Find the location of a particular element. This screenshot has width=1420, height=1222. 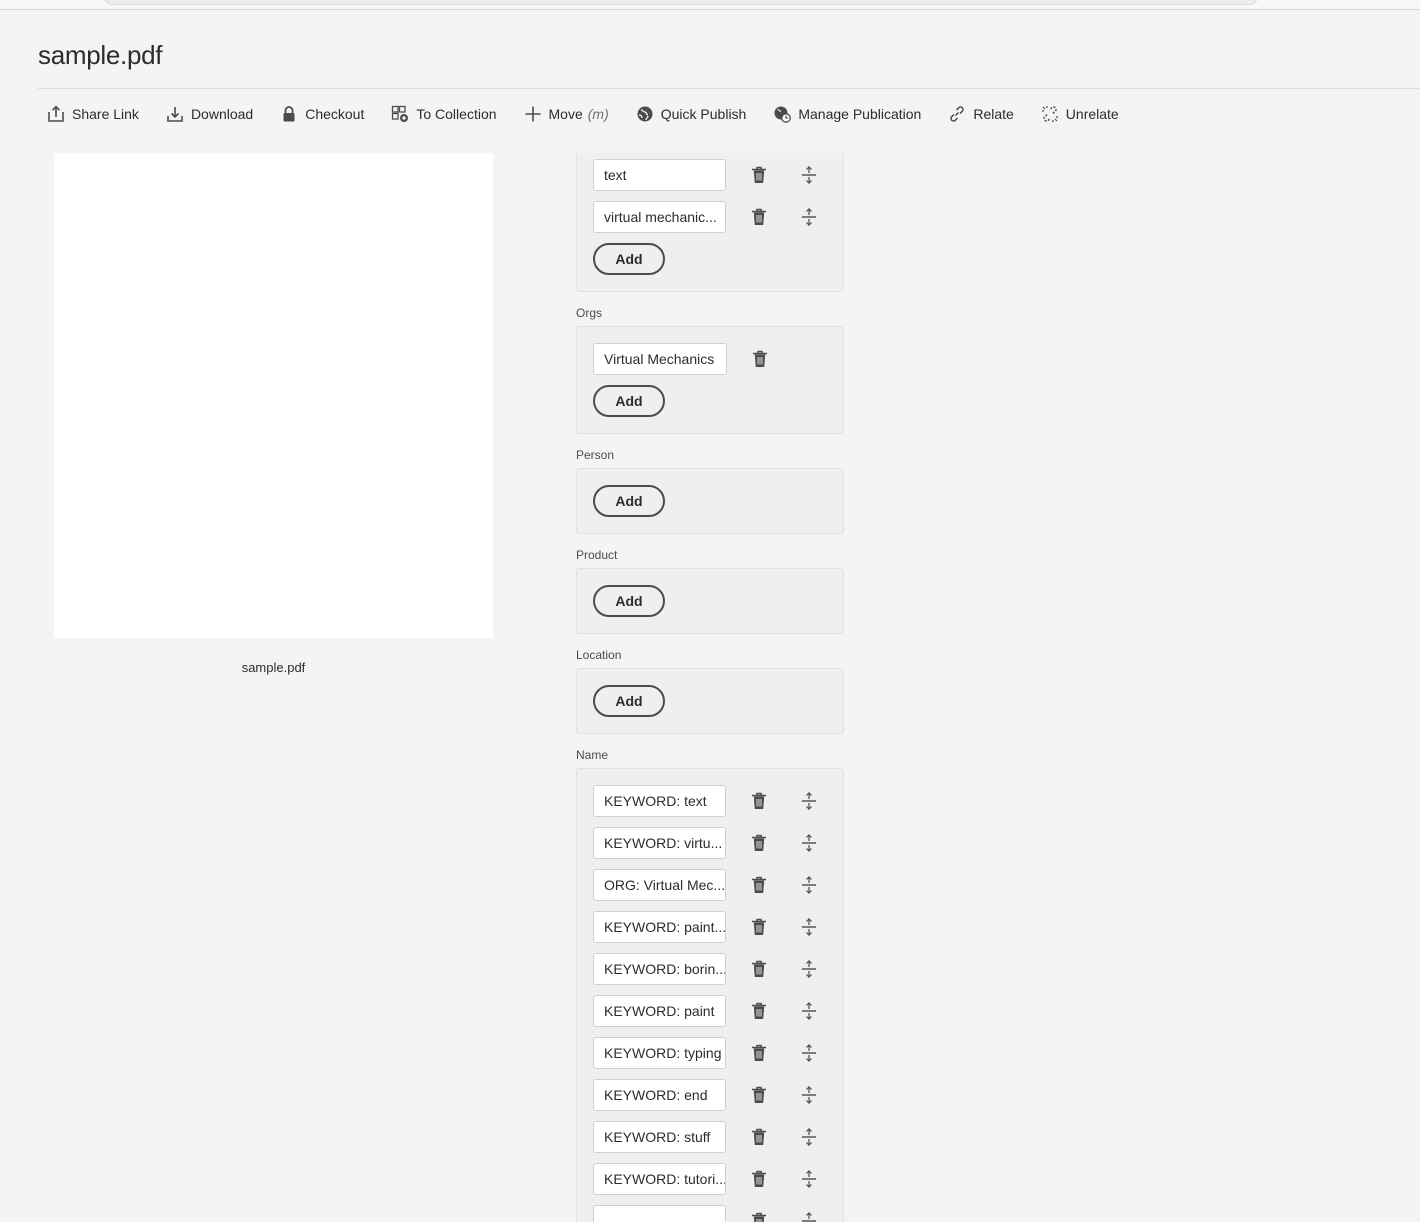

name-input: KEYWORD: end is located at coordinates (660, 1095).